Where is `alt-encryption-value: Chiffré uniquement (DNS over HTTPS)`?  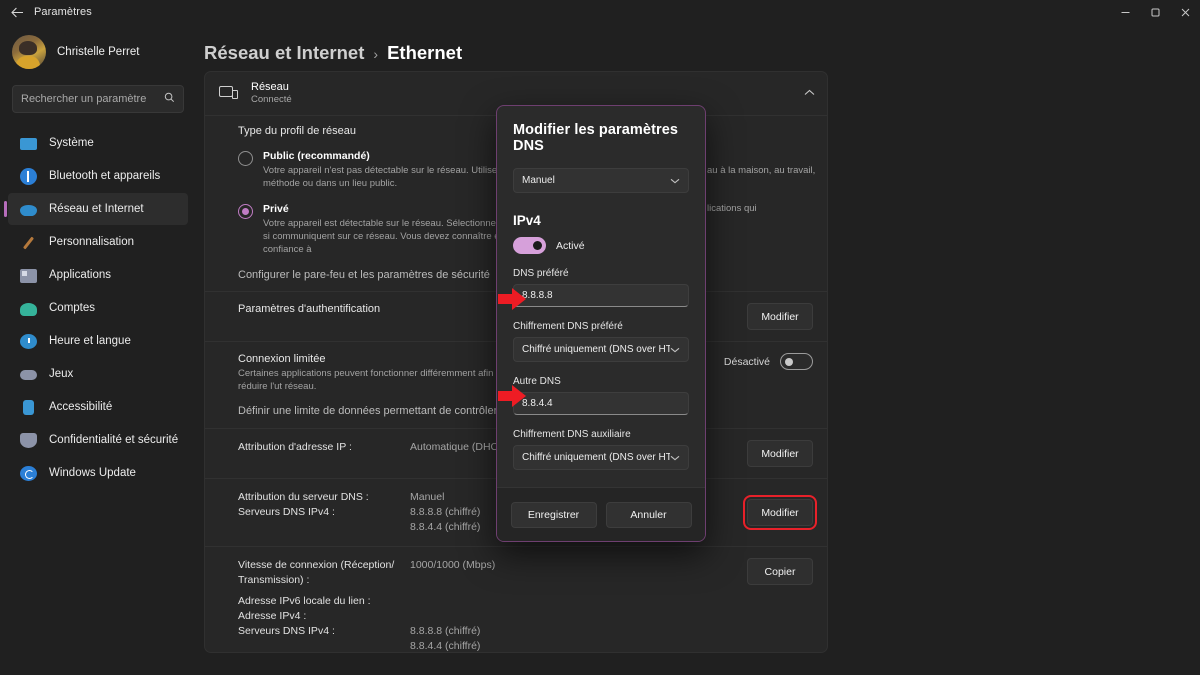
alt-encryption-value: Chiffré uniquement (DNS over HTTPS) is located at coordinates (596, 457).